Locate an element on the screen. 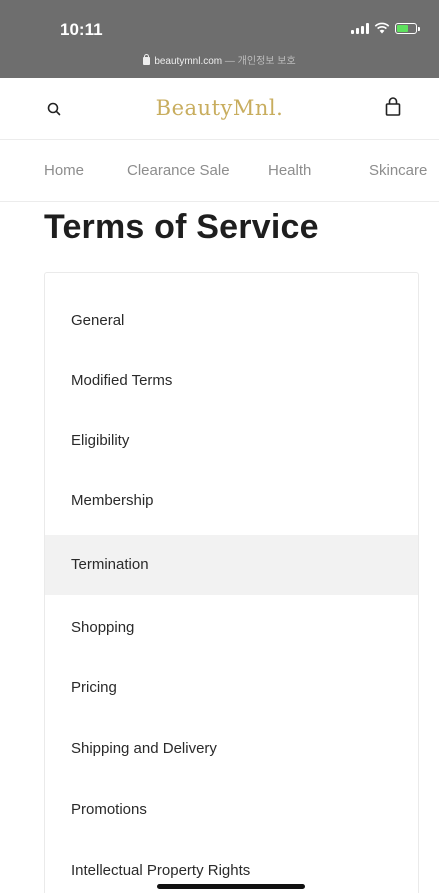 This screenshot has height=893, width=439. menu-item-shipping-and-delivery: Shipping and Delivery is located at coordinates (231, 749).